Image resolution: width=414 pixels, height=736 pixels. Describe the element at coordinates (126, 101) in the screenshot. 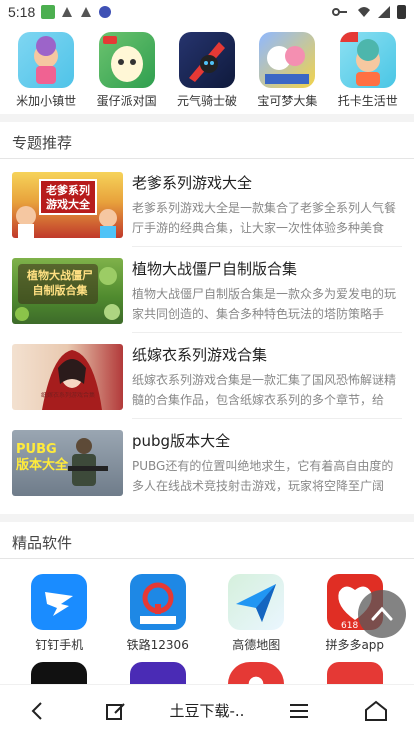

I see `game-label: 蛋仔派对国` at that location.